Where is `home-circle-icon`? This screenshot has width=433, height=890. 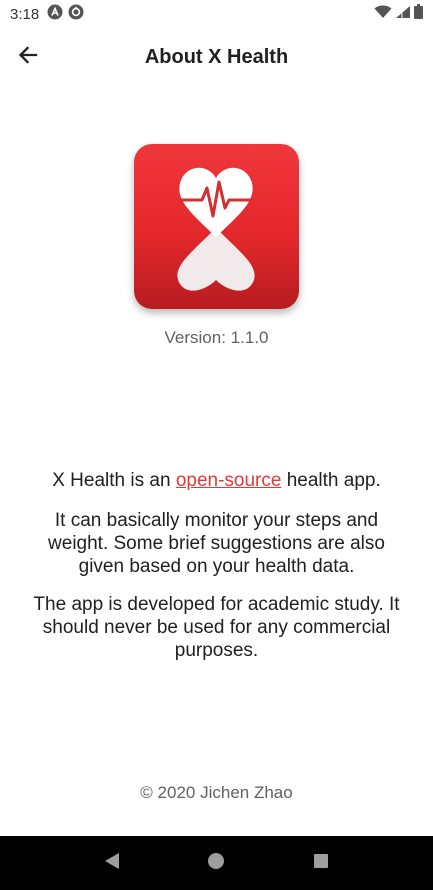
home-circle-icon is located at coordinates (216, 863).